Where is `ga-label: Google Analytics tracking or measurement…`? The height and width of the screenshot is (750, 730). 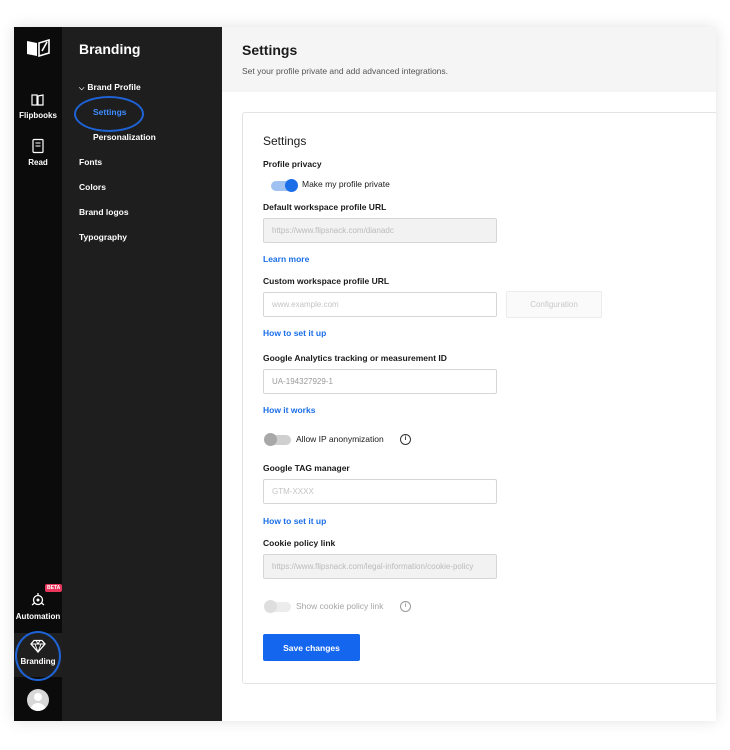
ga-label: Google Analytics tracking or measurement… is located at coordinates (355, 358).